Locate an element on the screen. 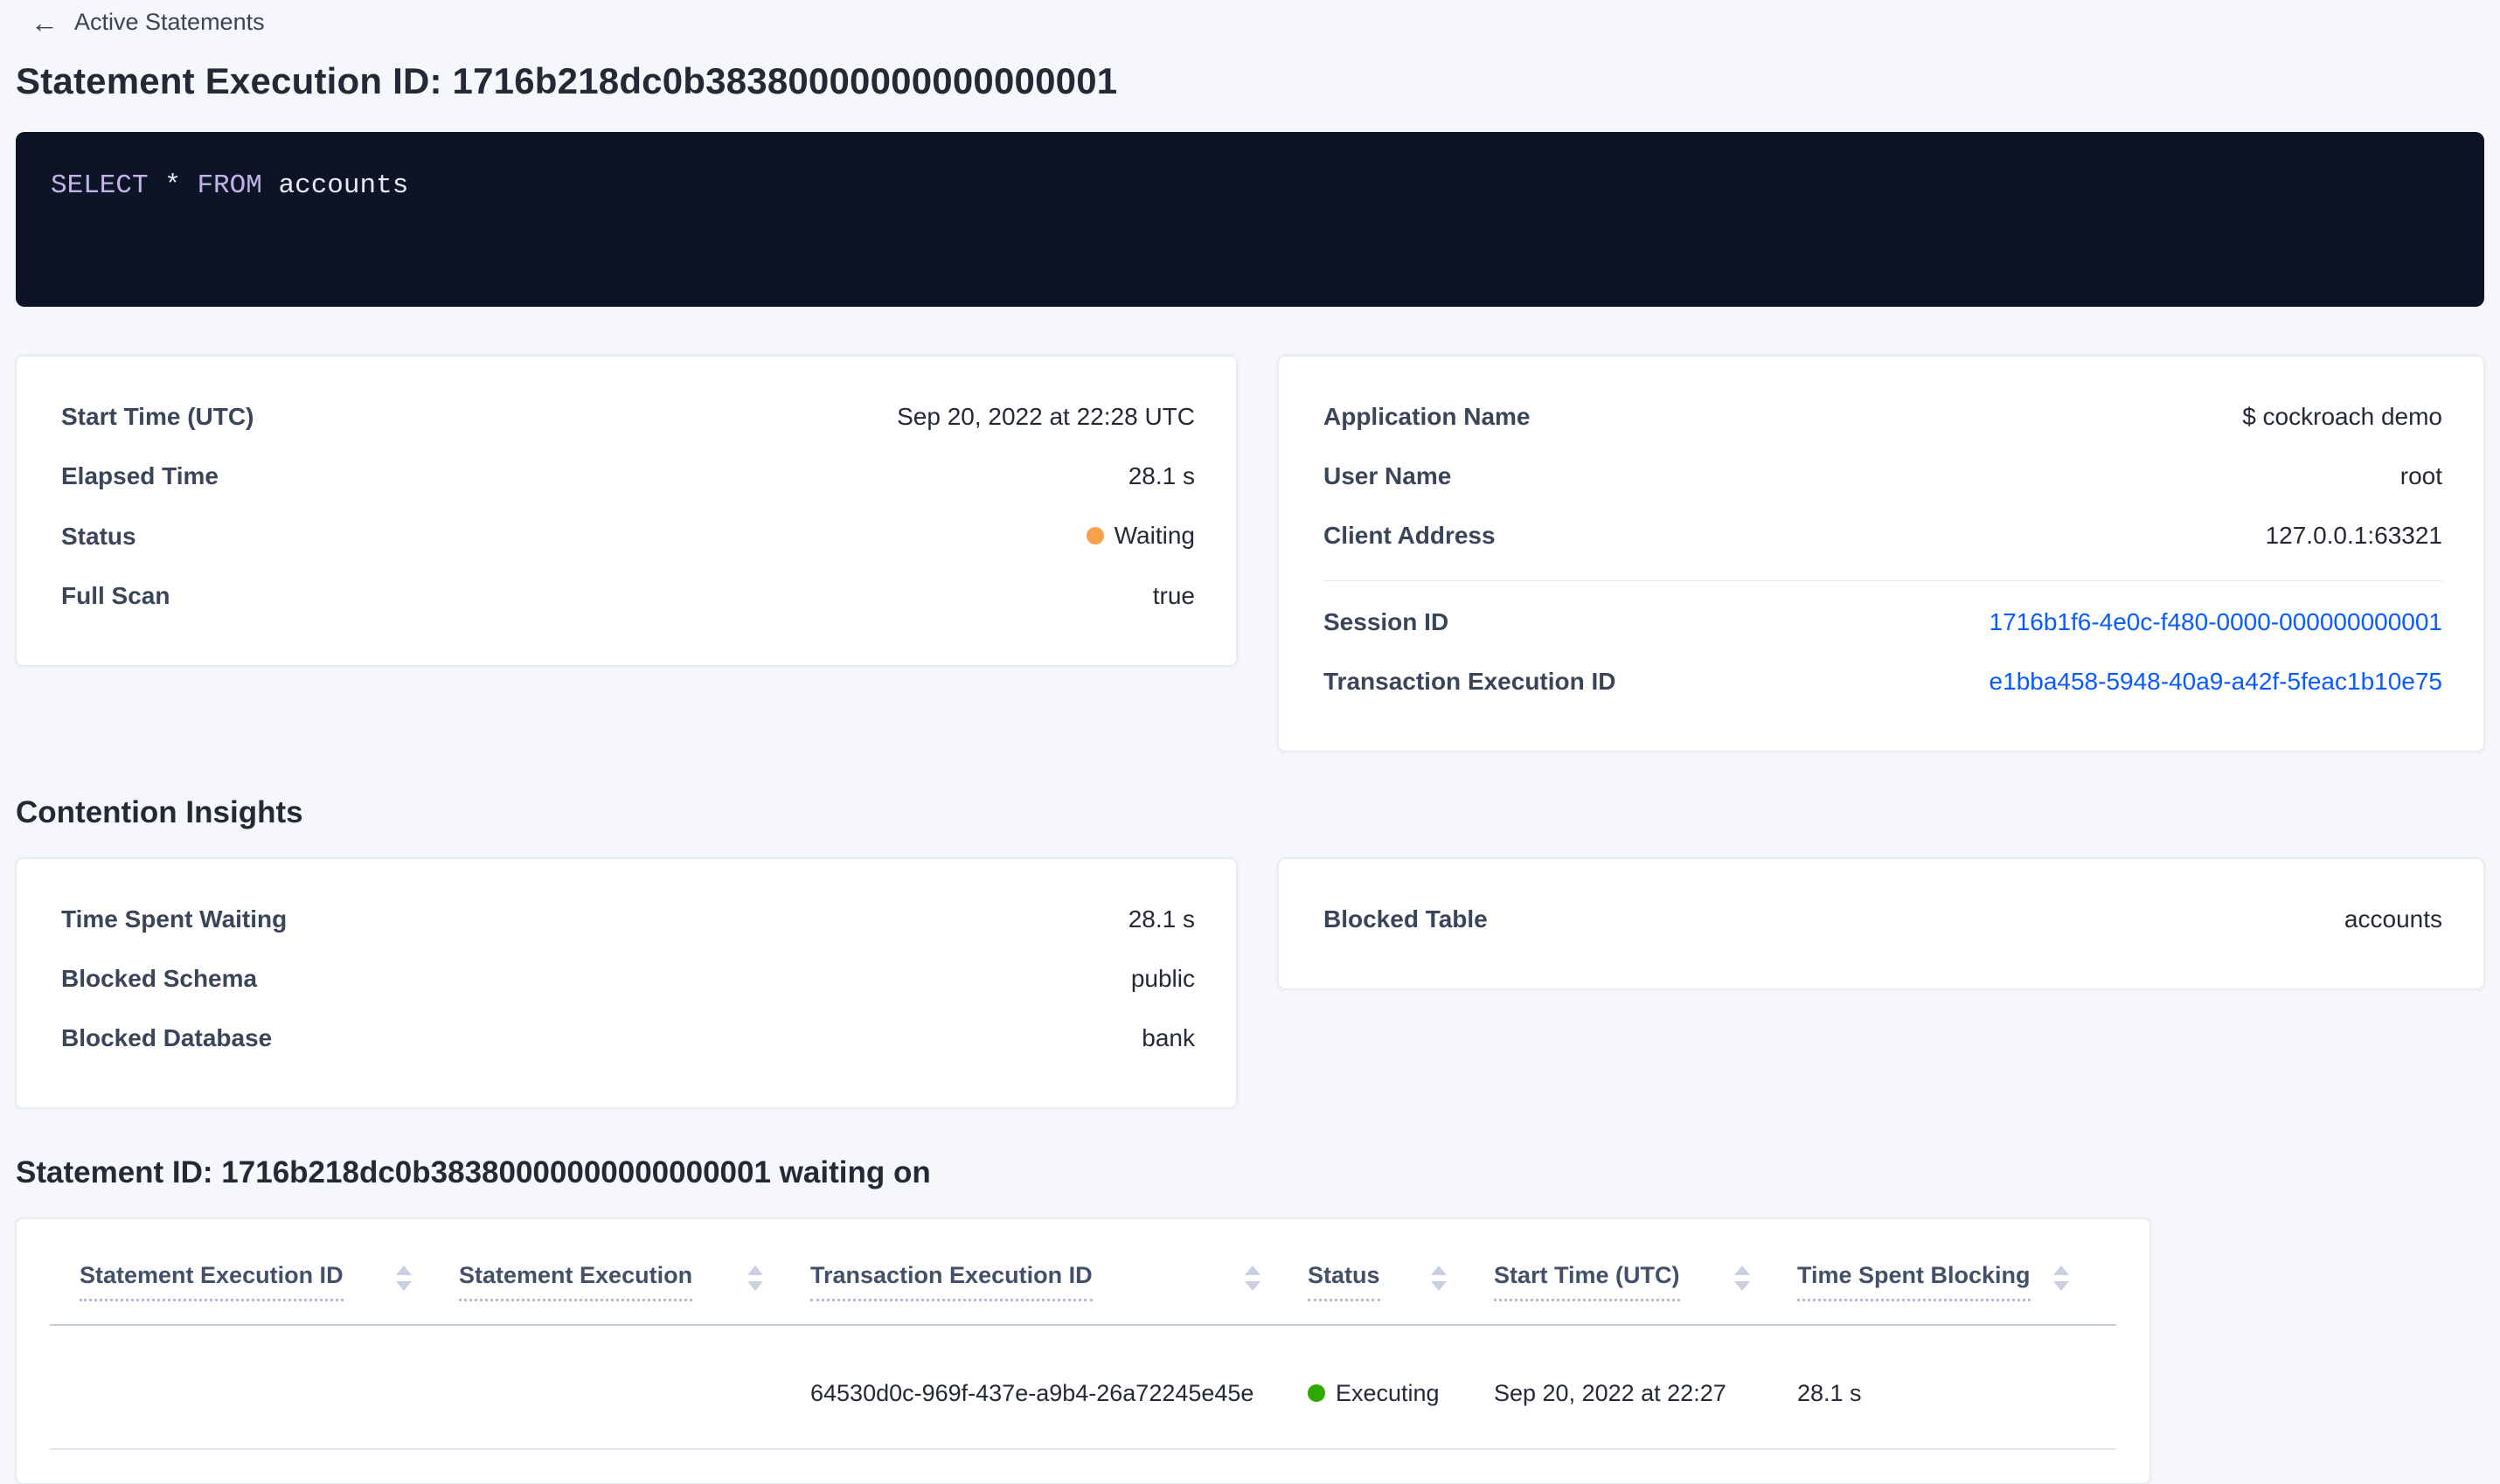 The width and height of the screenshot is (2500, 1484). full-scan-label: Full Scan is located at coordinates (115, 595).